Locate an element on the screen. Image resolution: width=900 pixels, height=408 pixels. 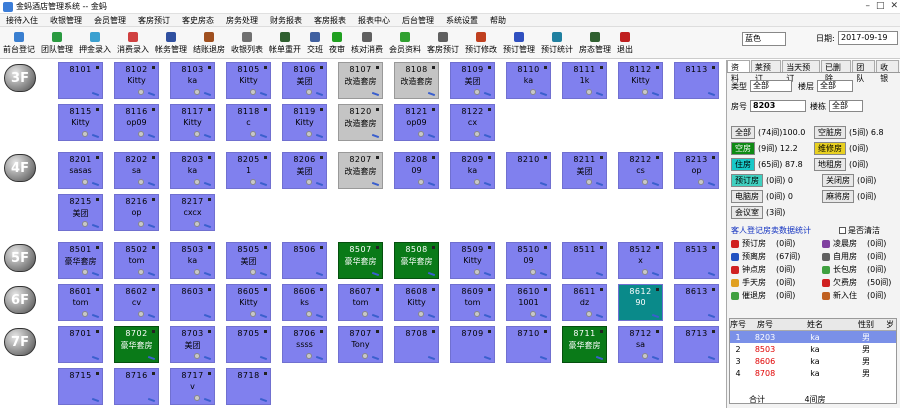
room-cell: 8506 is located at coordinates (304, 260).